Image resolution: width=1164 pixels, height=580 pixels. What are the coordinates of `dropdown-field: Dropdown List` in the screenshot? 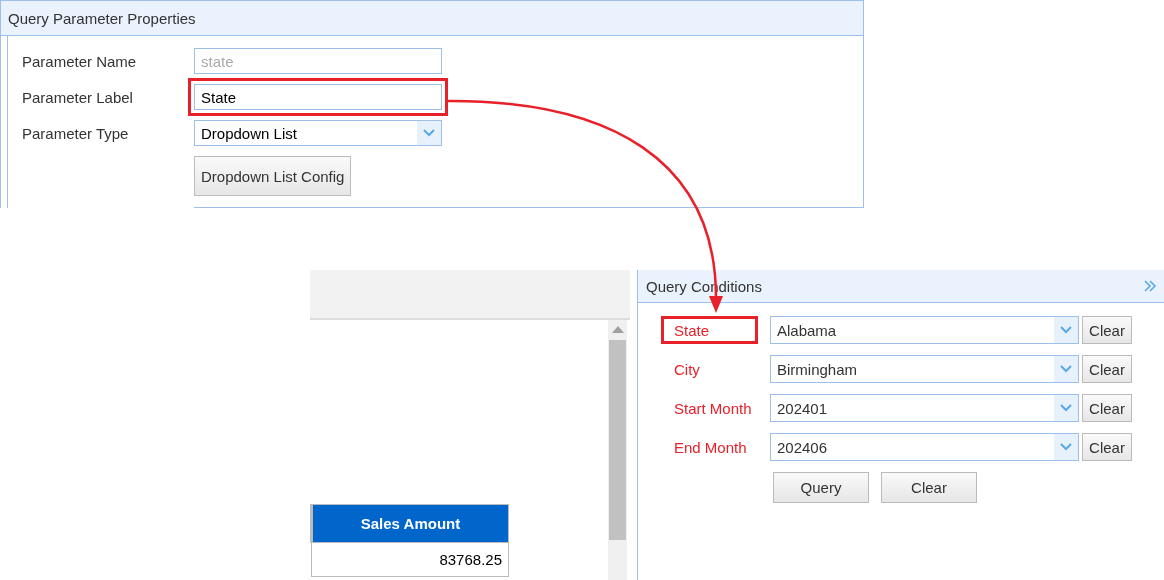 It's located at (318, 133).